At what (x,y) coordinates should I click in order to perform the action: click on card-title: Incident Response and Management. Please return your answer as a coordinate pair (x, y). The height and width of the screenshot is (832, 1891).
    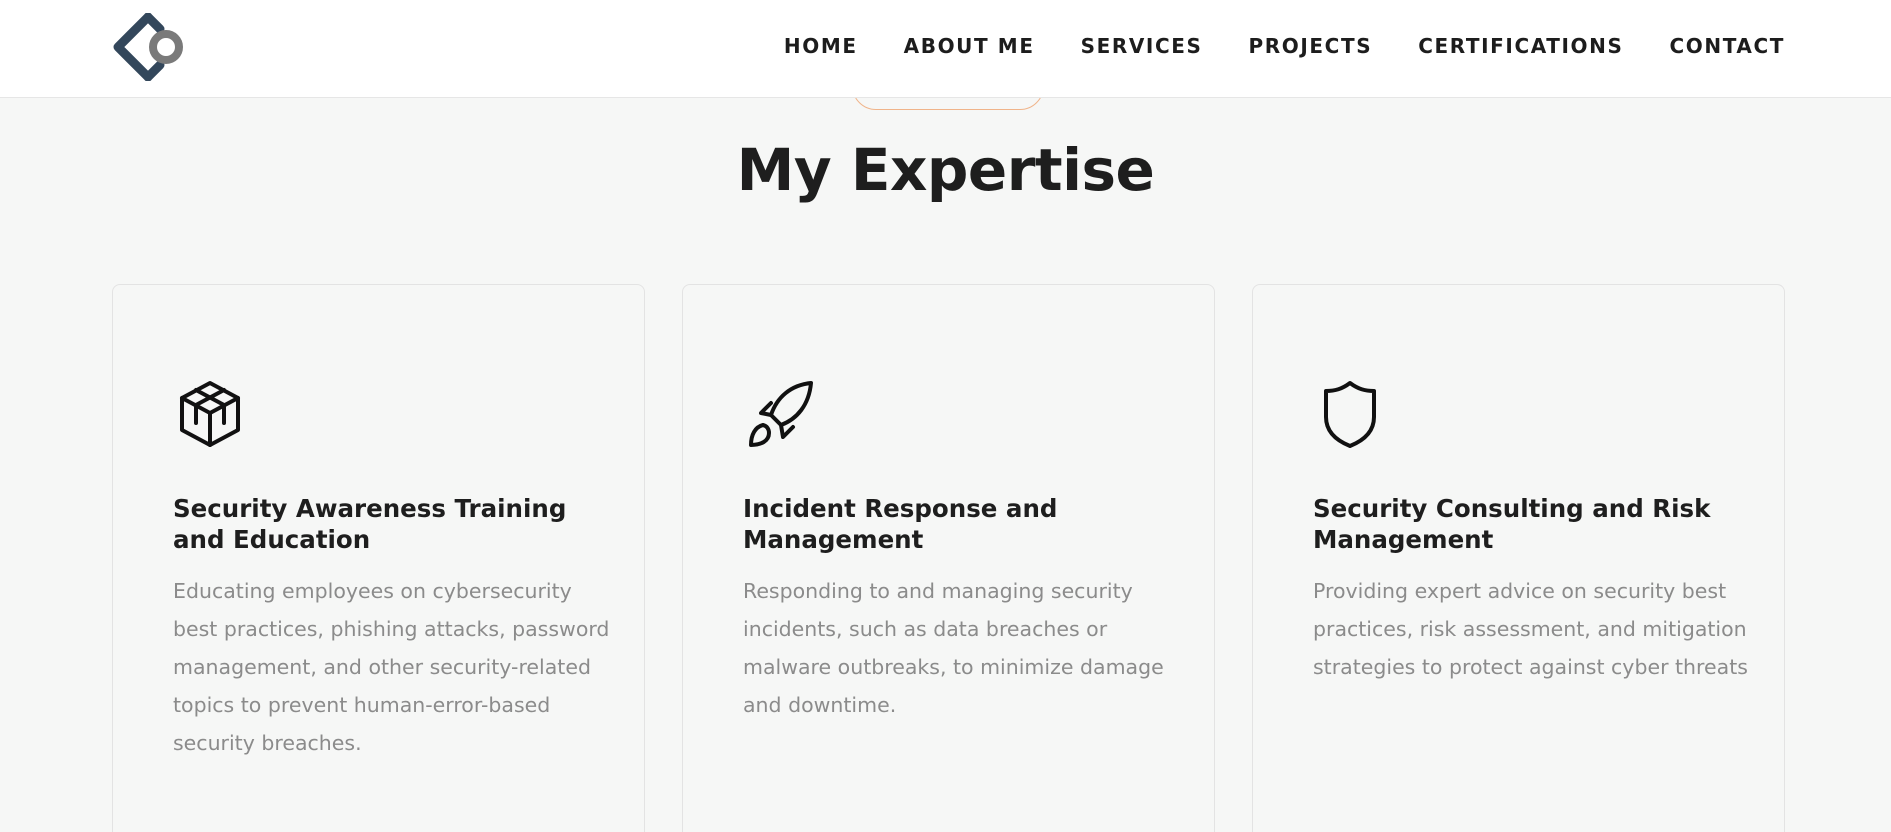
    Looking at the image, I should click on (900, 524).